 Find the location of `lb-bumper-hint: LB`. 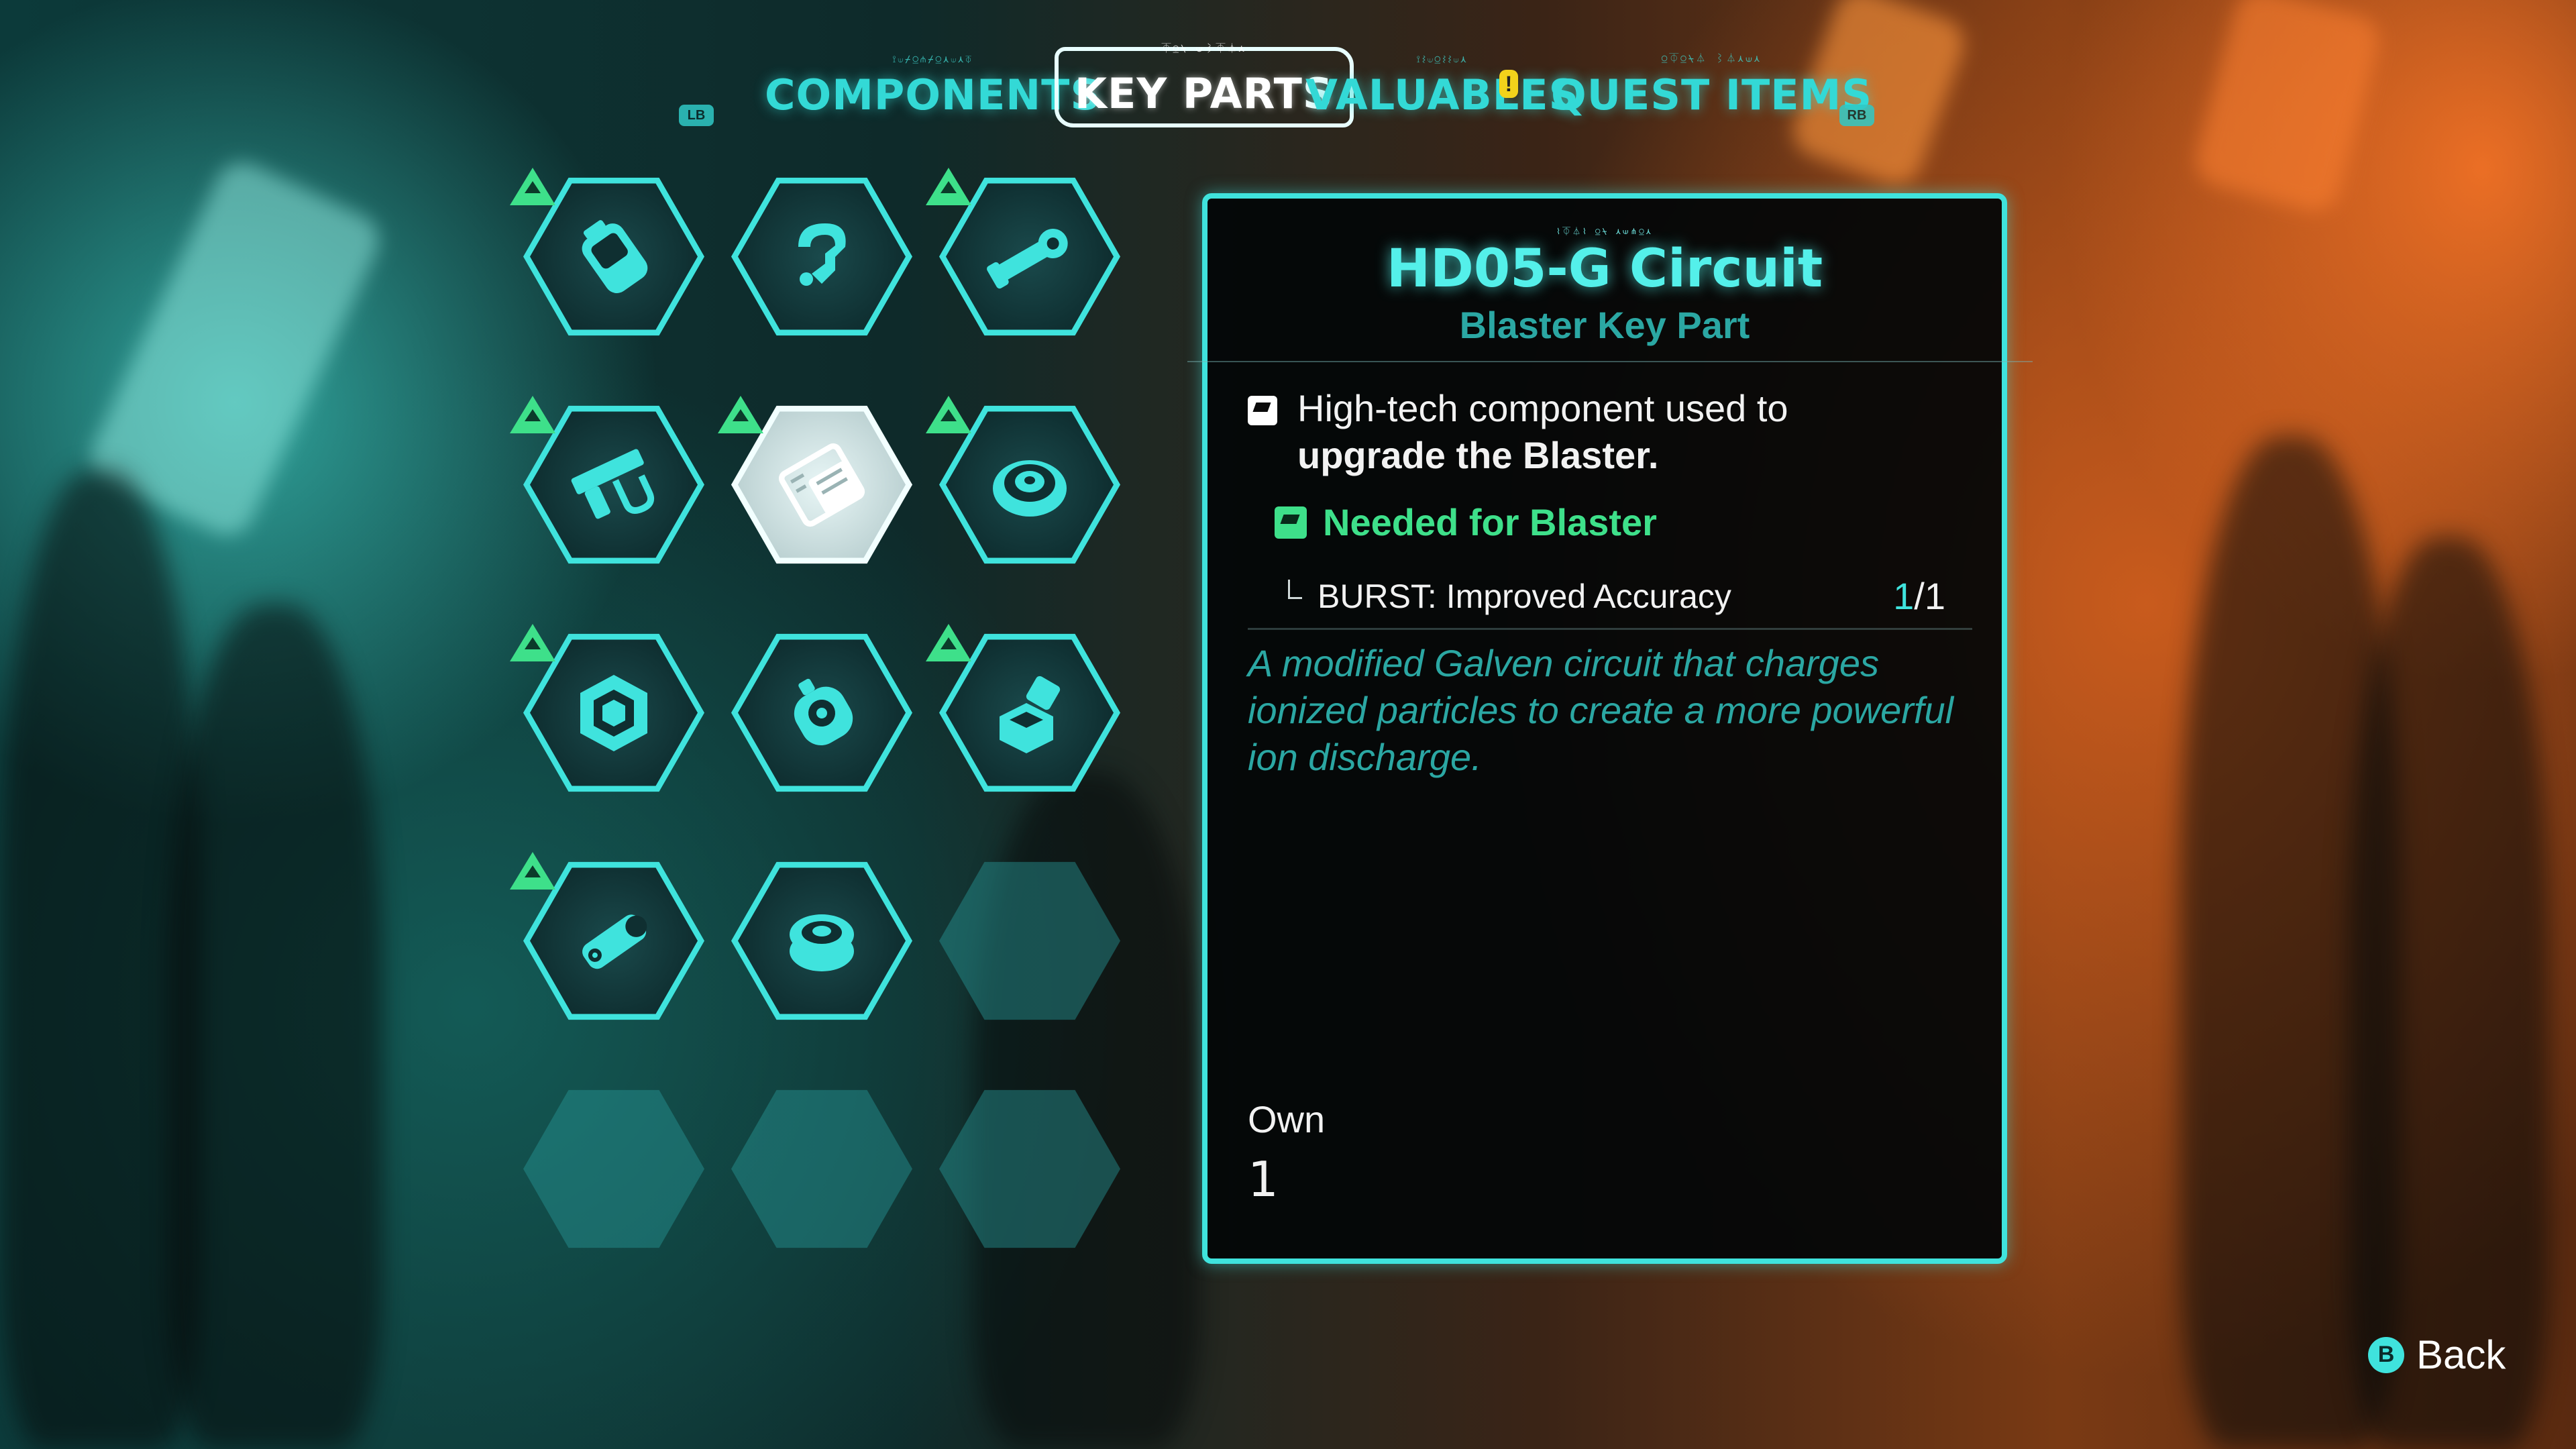

lb-bumper-hint: LB is located at coordinates (696, 115).